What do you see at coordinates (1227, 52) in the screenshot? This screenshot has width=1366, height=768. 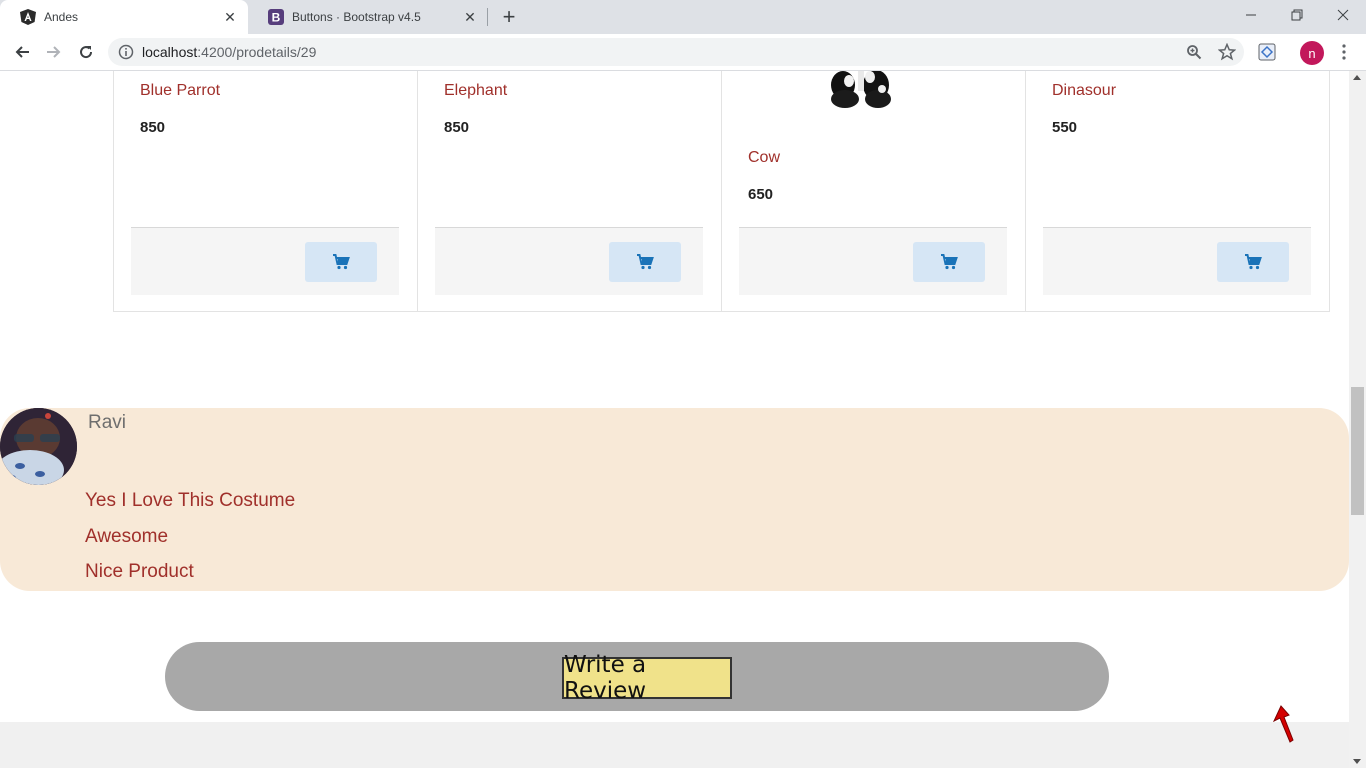 I see `bookmark-star-icon` at bounding box center [1227, 52].